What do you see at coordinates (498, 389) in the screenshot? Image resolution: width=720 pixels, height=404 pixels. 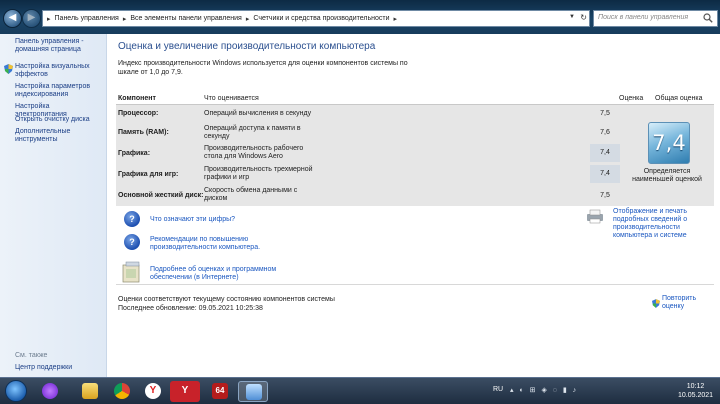 I see `language-indicator: RU` at bounding box center [498, 389].